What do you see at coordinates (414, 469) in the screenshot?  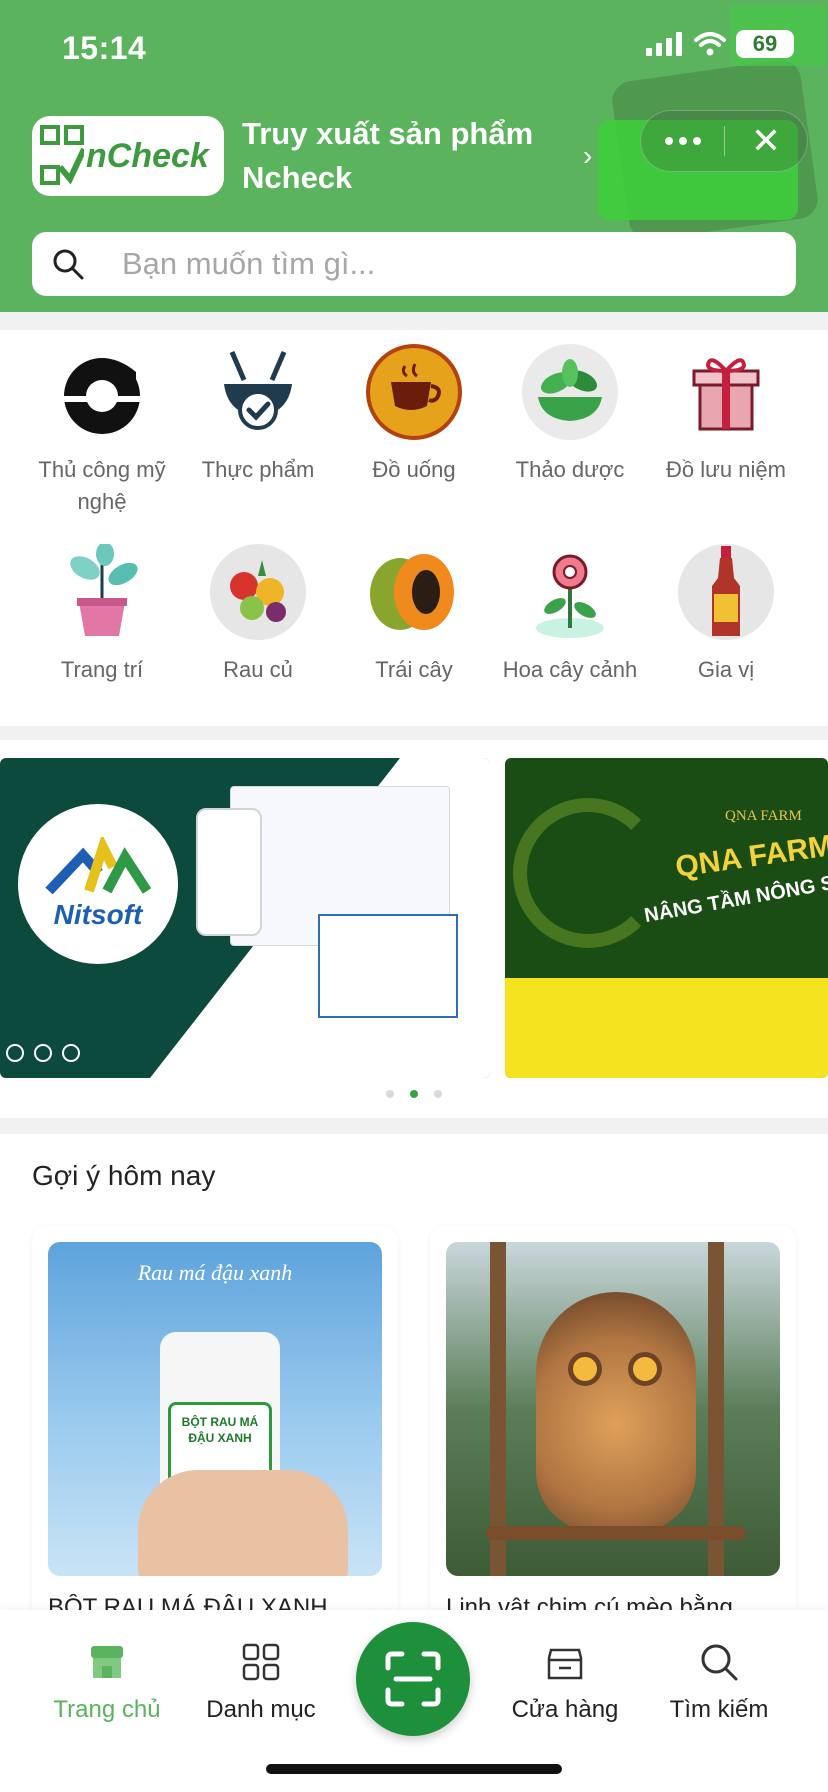 I see `category-label: Đồ uống` at bounding box center [414, 469].